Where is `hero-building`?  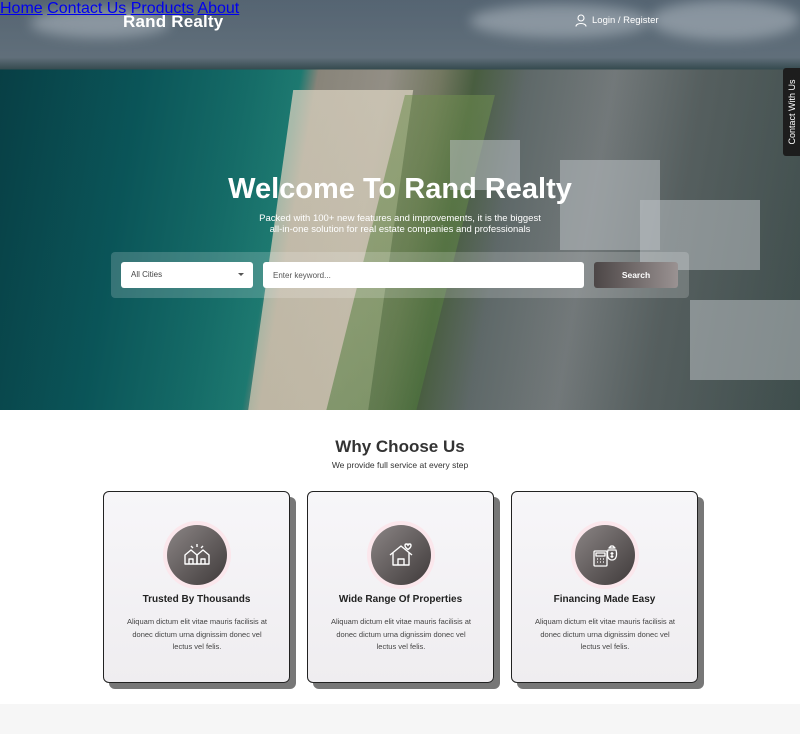 hero-building is located at coordinates (745, 340).